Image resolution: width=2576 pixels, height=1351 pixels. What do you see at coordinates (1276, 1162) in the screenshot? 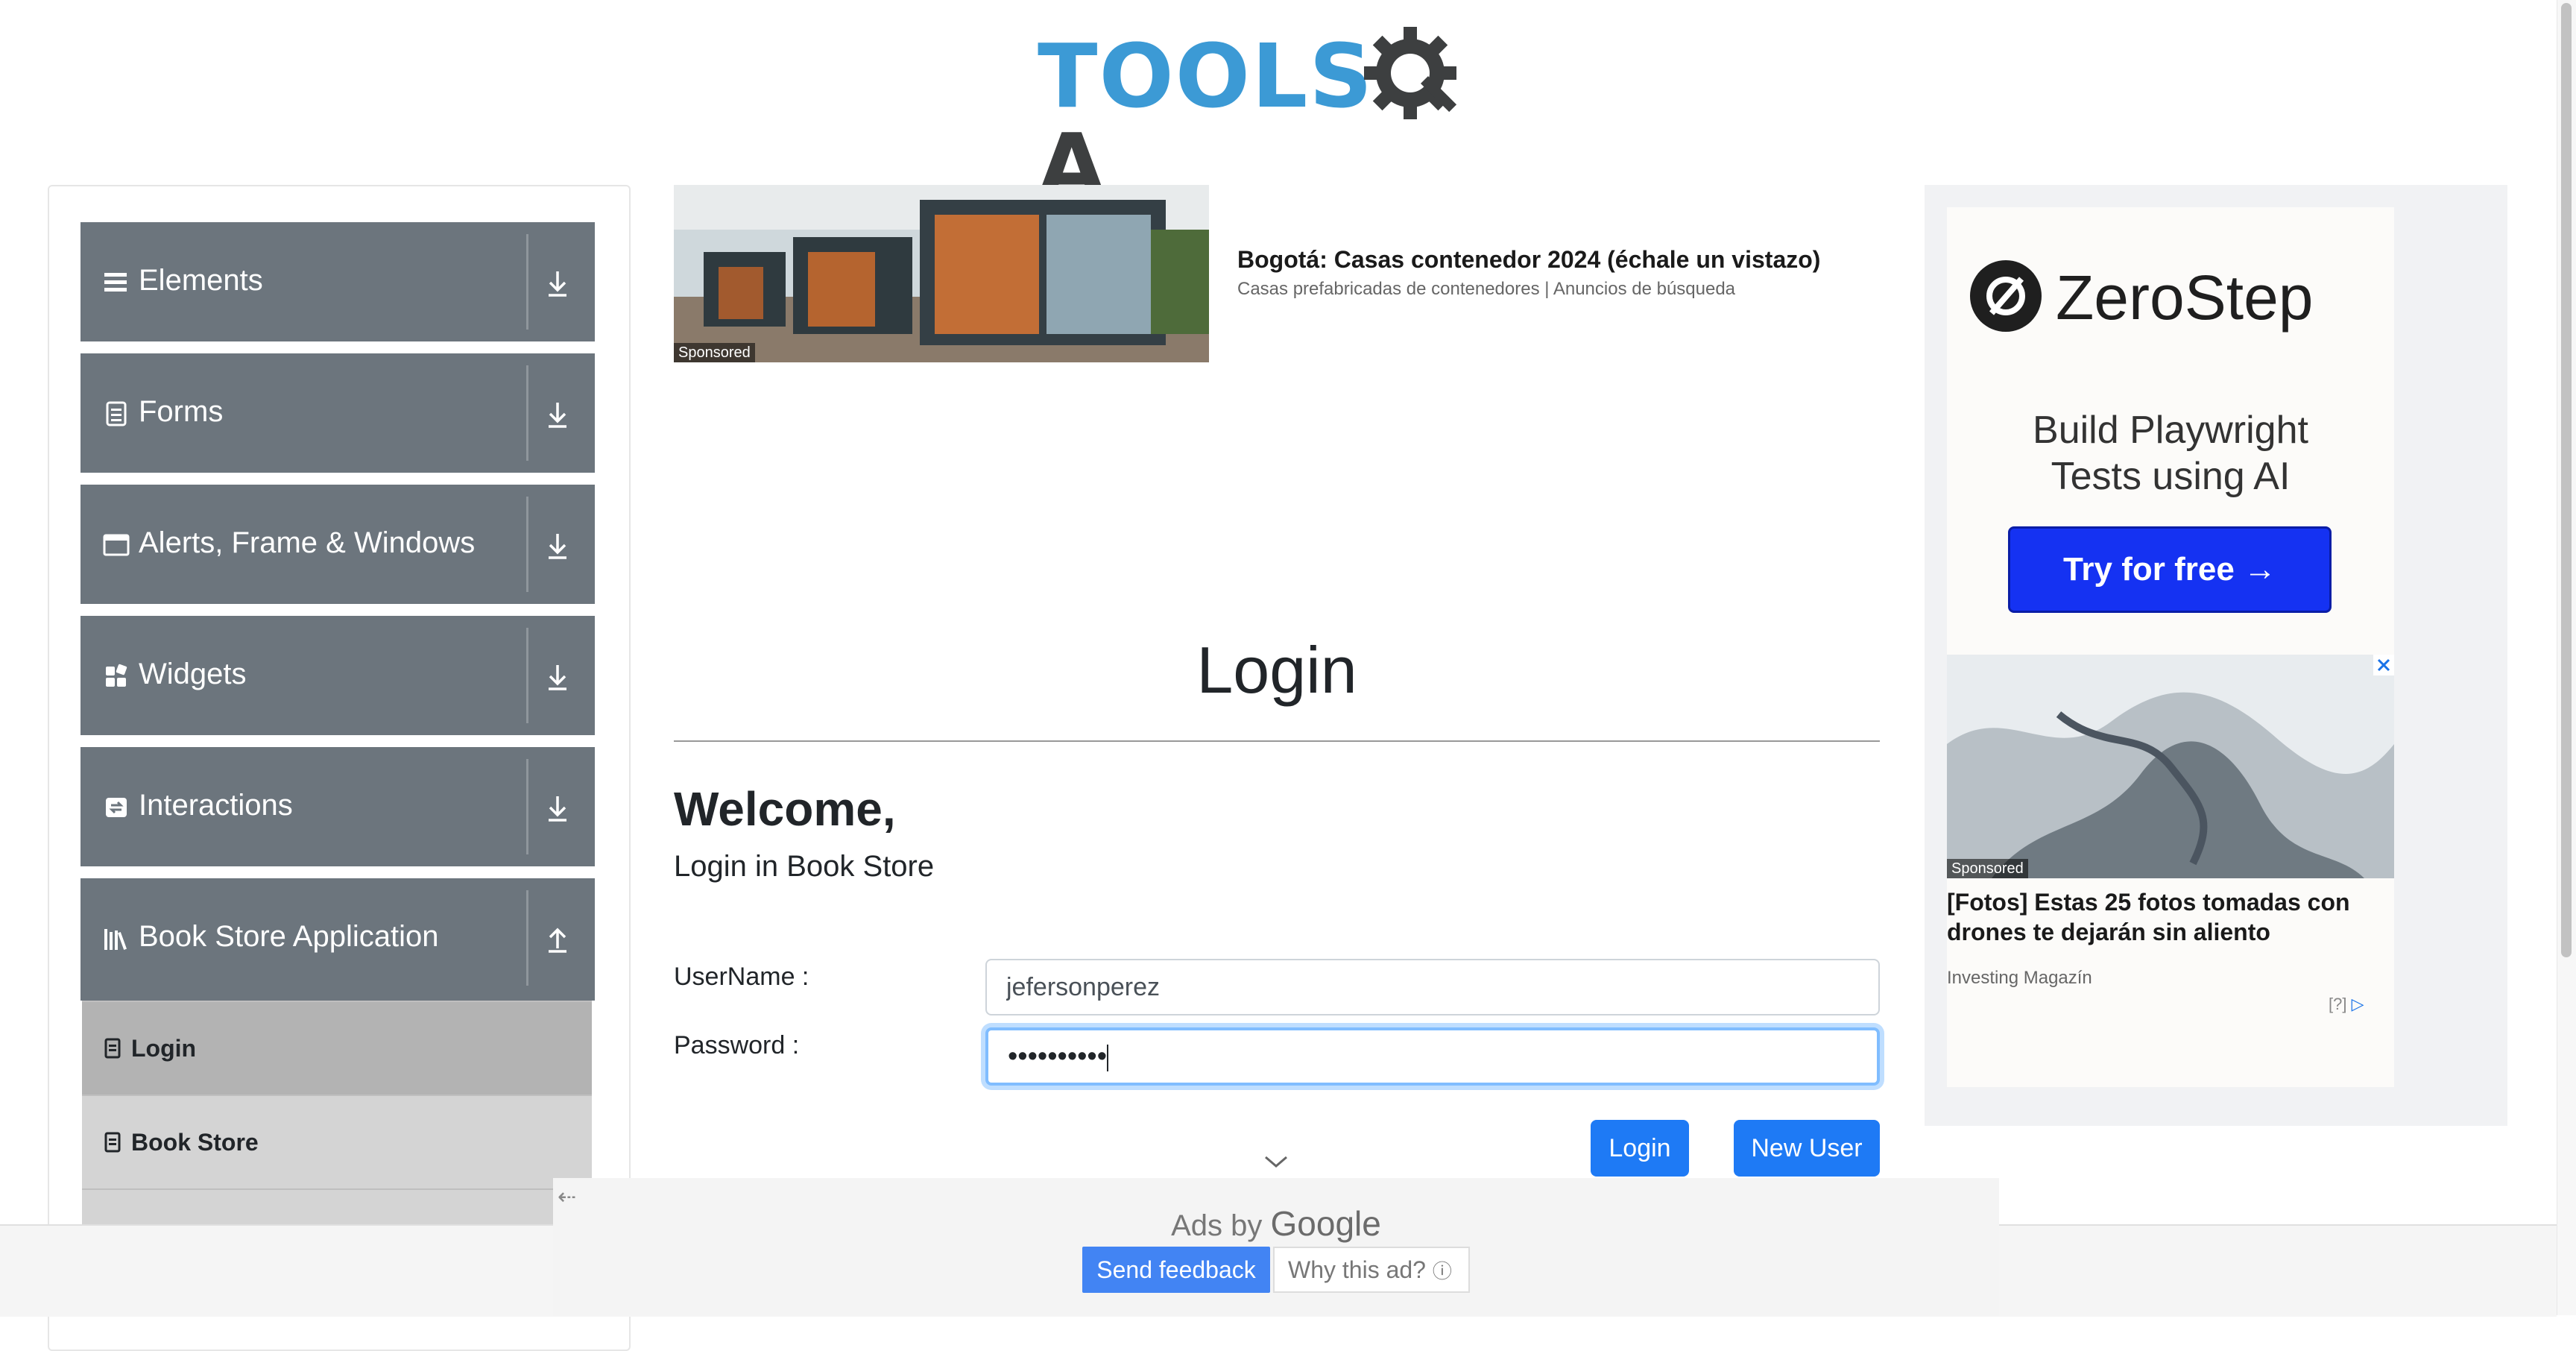
I see `chevron-down-icon` at bounding box center [1276, 1162].